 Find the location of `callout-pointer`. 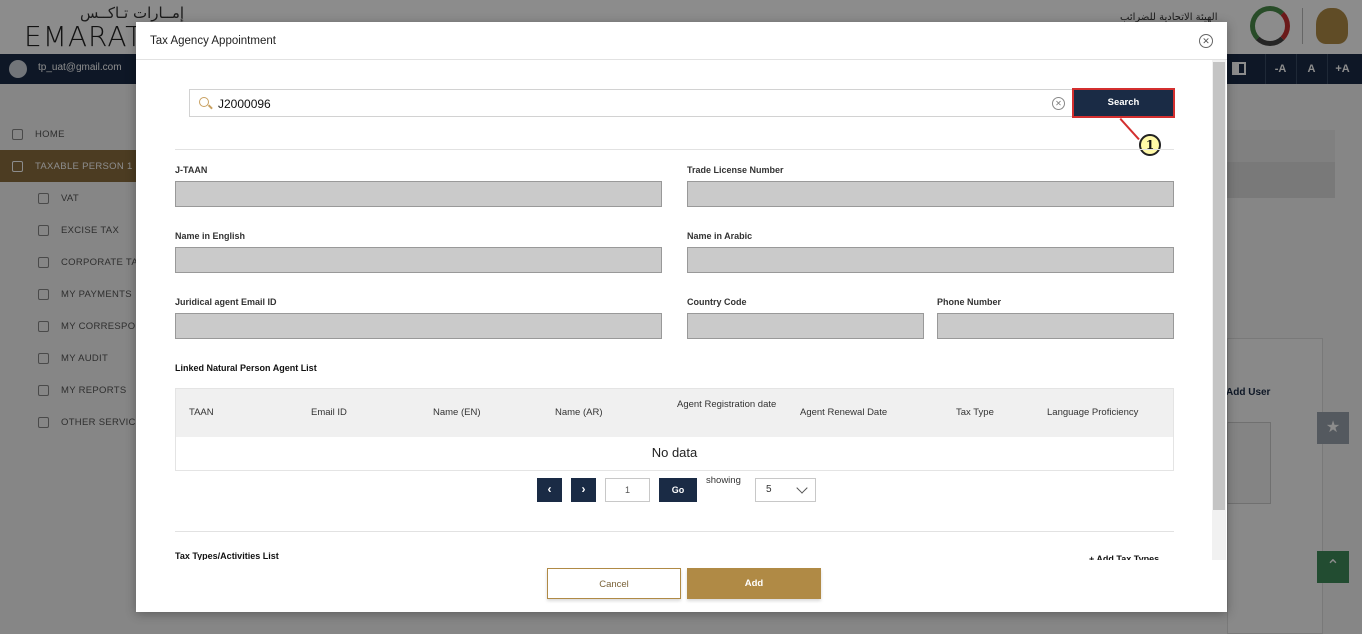

callout-pointer is located at coordinates (1129, 129).